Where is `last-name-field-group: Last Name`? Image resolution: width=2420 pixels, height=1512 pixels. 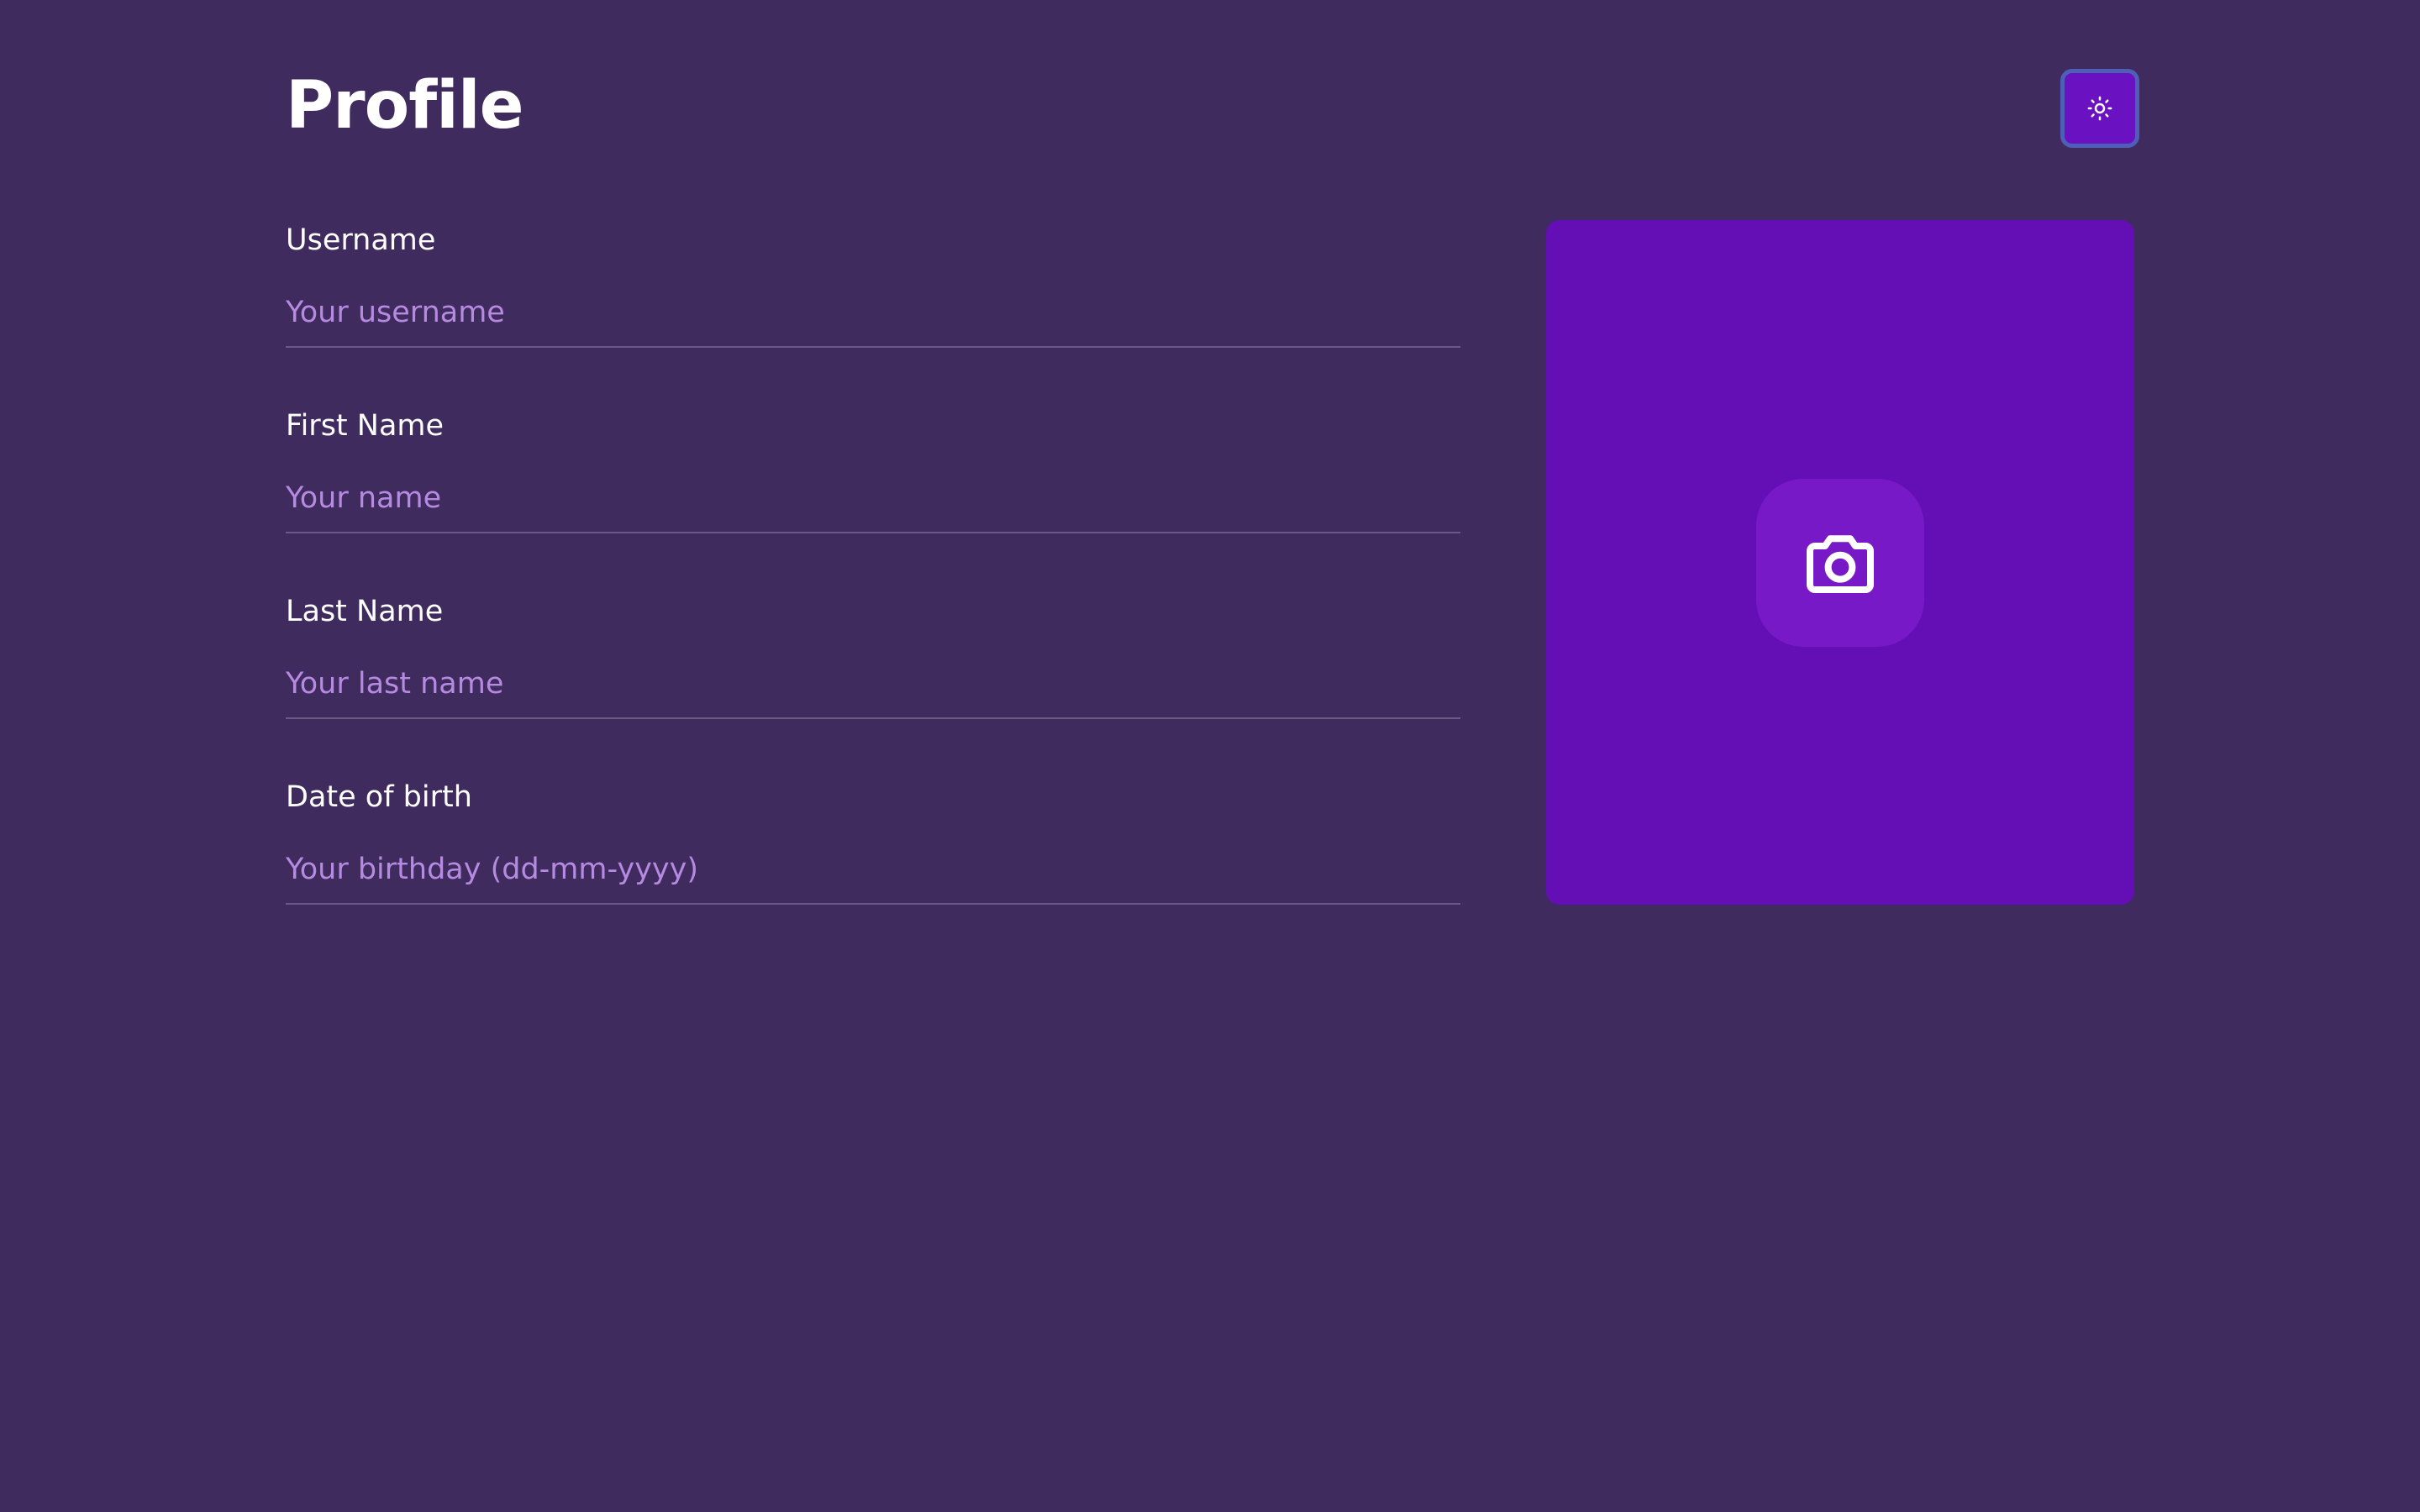 last-name-field-group: Last Name is located at coordinates (873, 684).